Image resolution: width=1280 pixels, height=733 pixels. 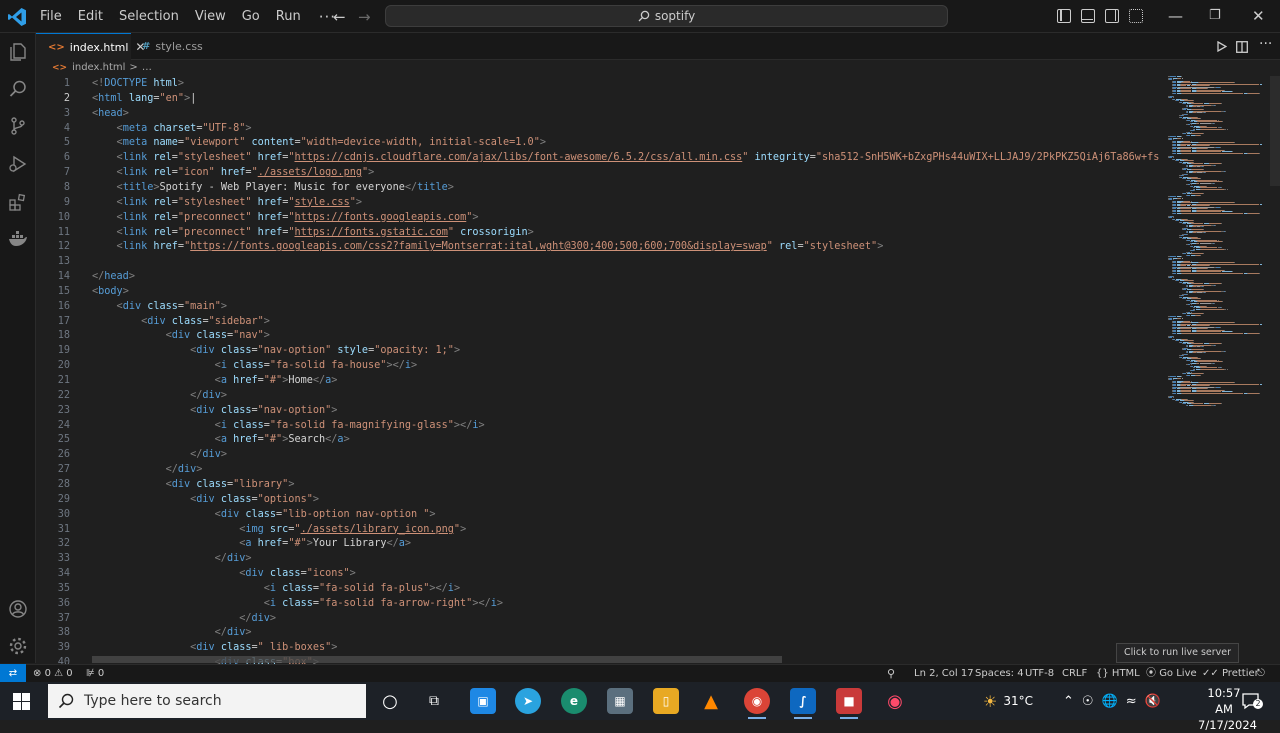 I want to click on code-line: 16 <div class="main">, so click(x=598, y=306).